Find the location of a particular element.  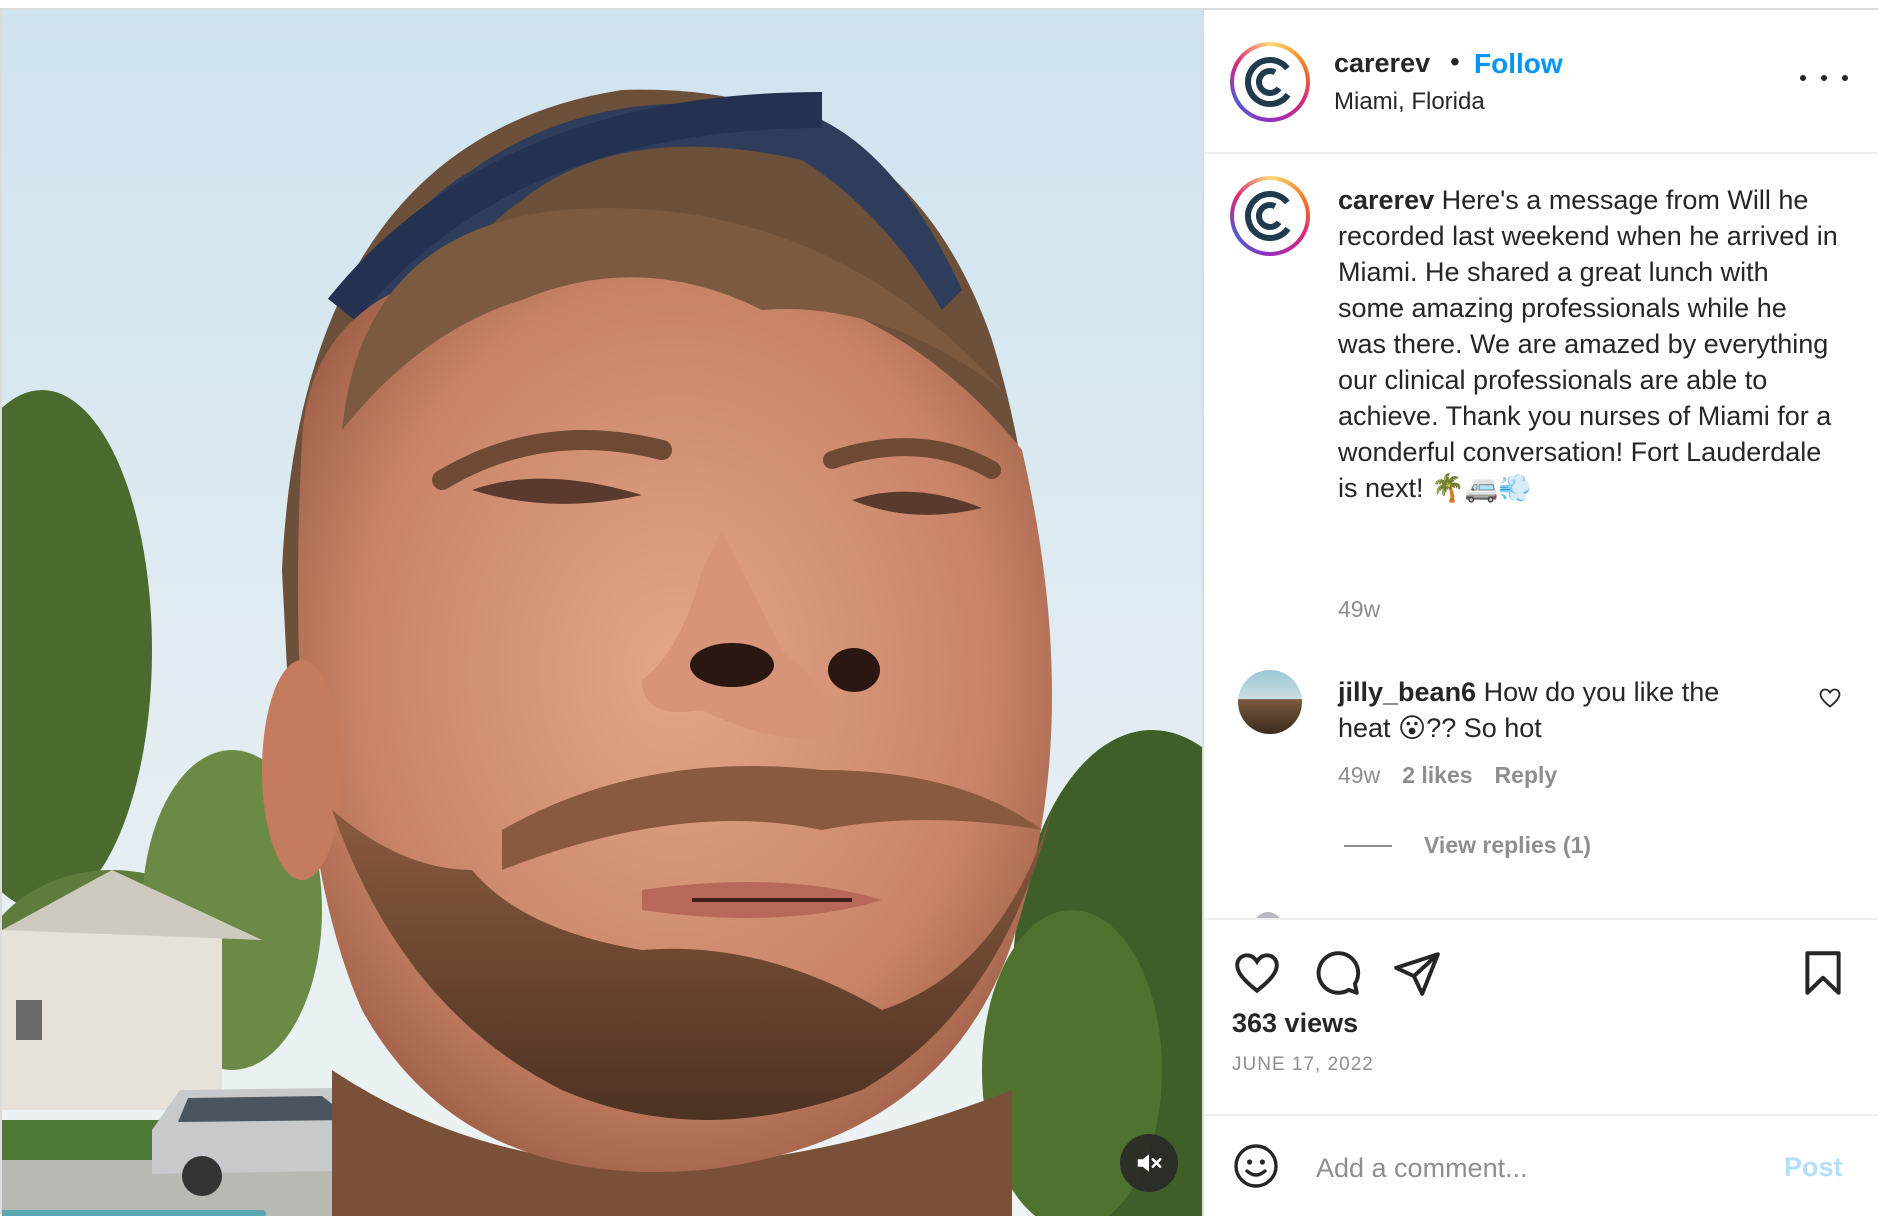

comment-meta: 49w 2 likes Reply is located at coordinates (1447, 775).